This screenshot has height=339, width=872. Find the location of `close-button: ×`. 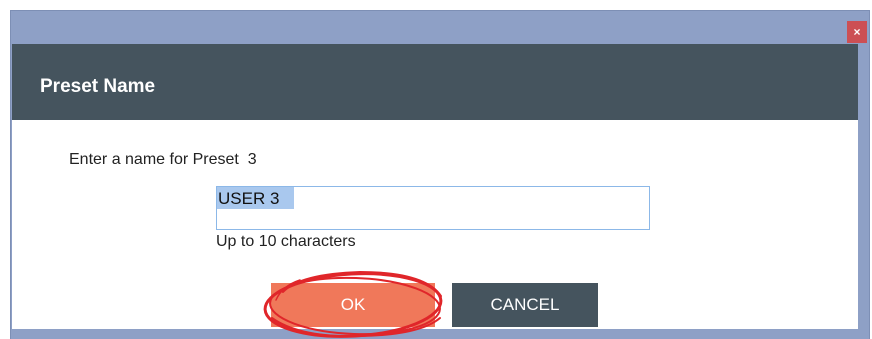

close-button: × is located at coordinates (857, 32).